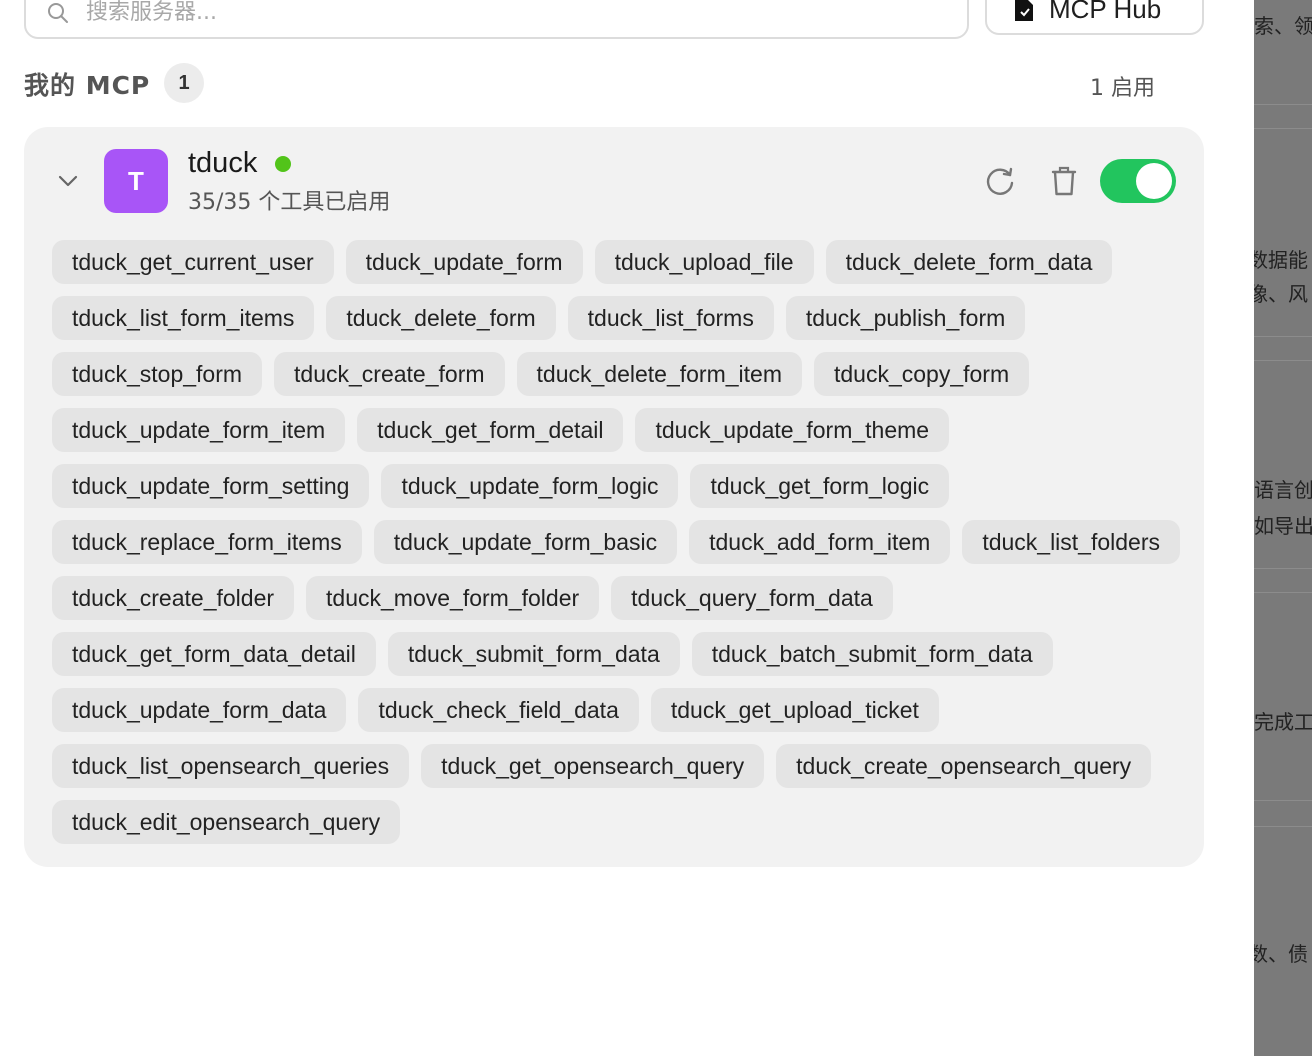  What do you see at coordinates (207, 542) in the screenshot?
I see `tool-chip: tduck_replace_form_items` at bounding box center [207, 542].